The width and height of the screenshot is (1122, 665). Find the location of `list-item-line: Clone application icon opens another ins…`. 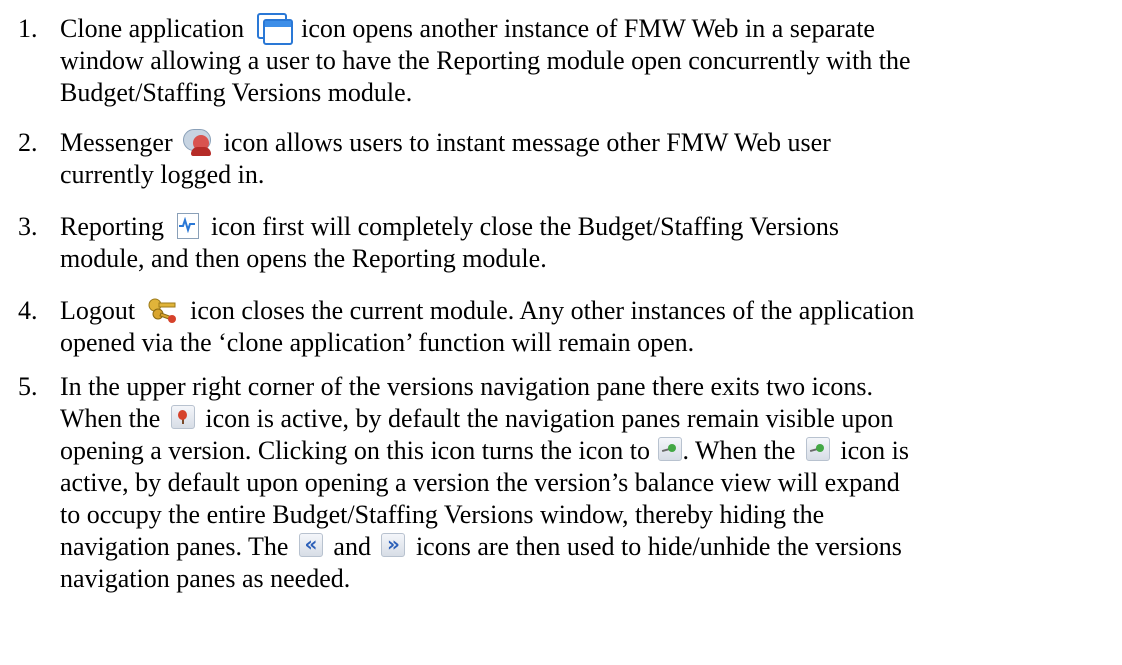

list-item-line: Clone application icon opens another ins… is located at coordinates (467, 29).